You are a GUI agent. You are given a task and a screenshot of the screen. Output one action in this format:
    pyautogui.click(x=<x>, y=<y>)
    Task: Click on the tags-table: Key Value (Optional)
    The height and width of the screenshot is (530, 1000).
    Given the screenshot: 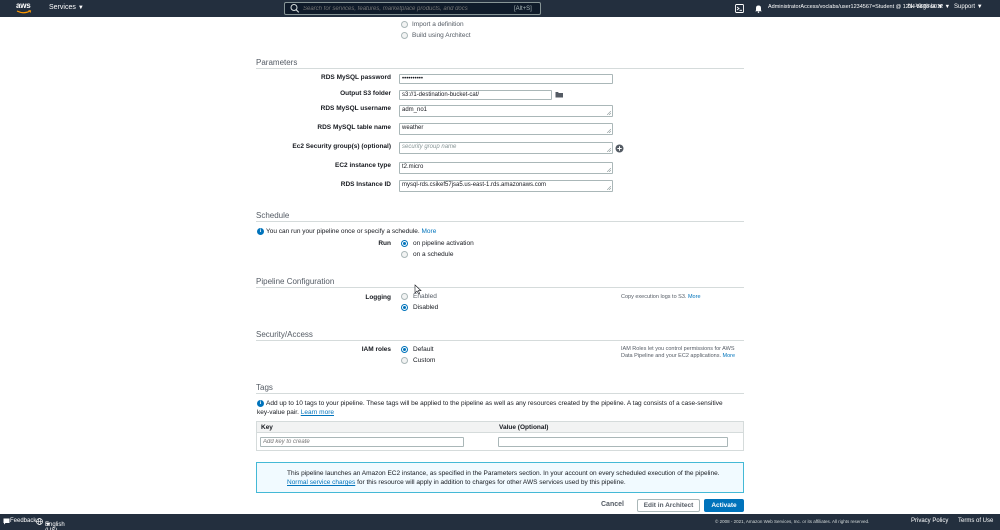 What is the action you would take?
    pyautogui.click(x=500, y=436)
    